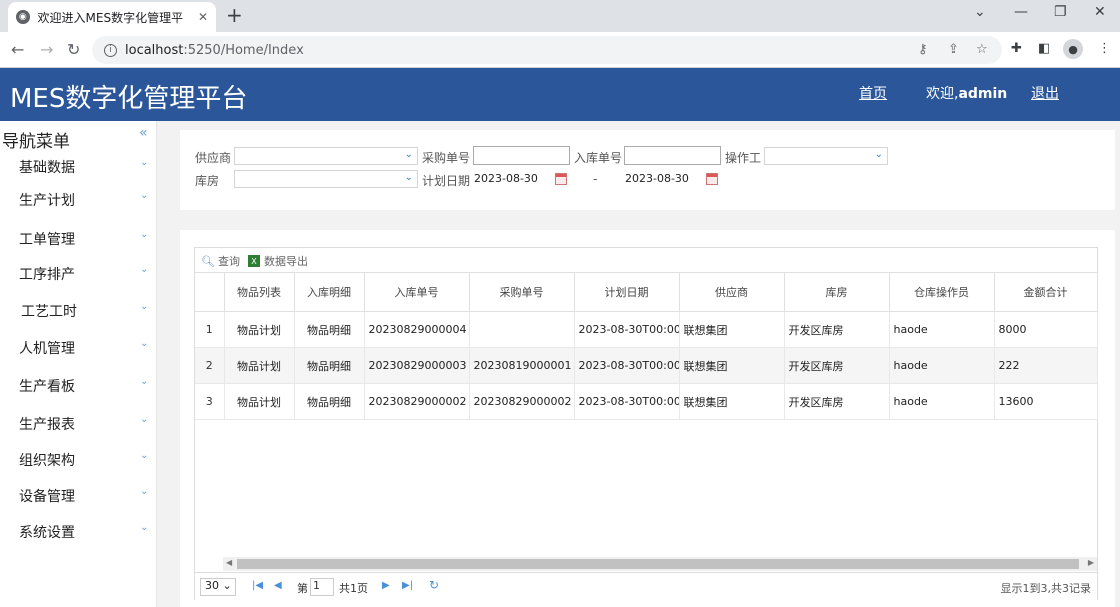 This screenshot has height=607, width=1120. I want to click on row-number: 3, so click(210, 401).